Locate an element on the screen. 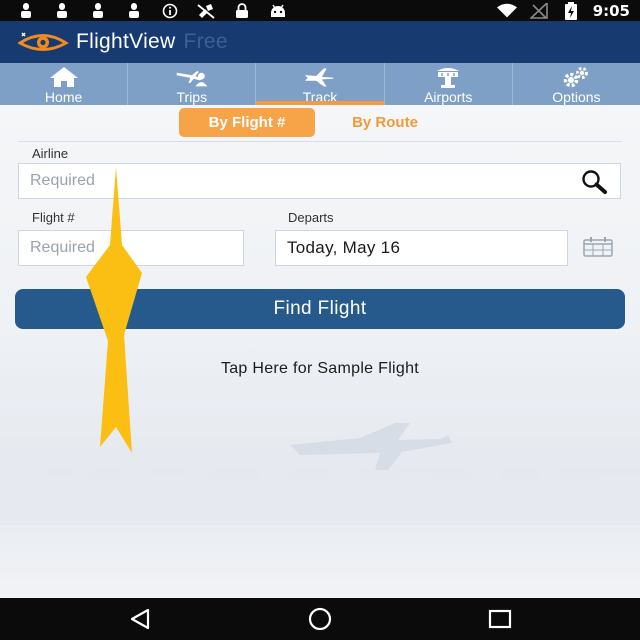 This screenshot has height=640, width=640. status-bar: 9:05 is located at coordinates (320, 10).